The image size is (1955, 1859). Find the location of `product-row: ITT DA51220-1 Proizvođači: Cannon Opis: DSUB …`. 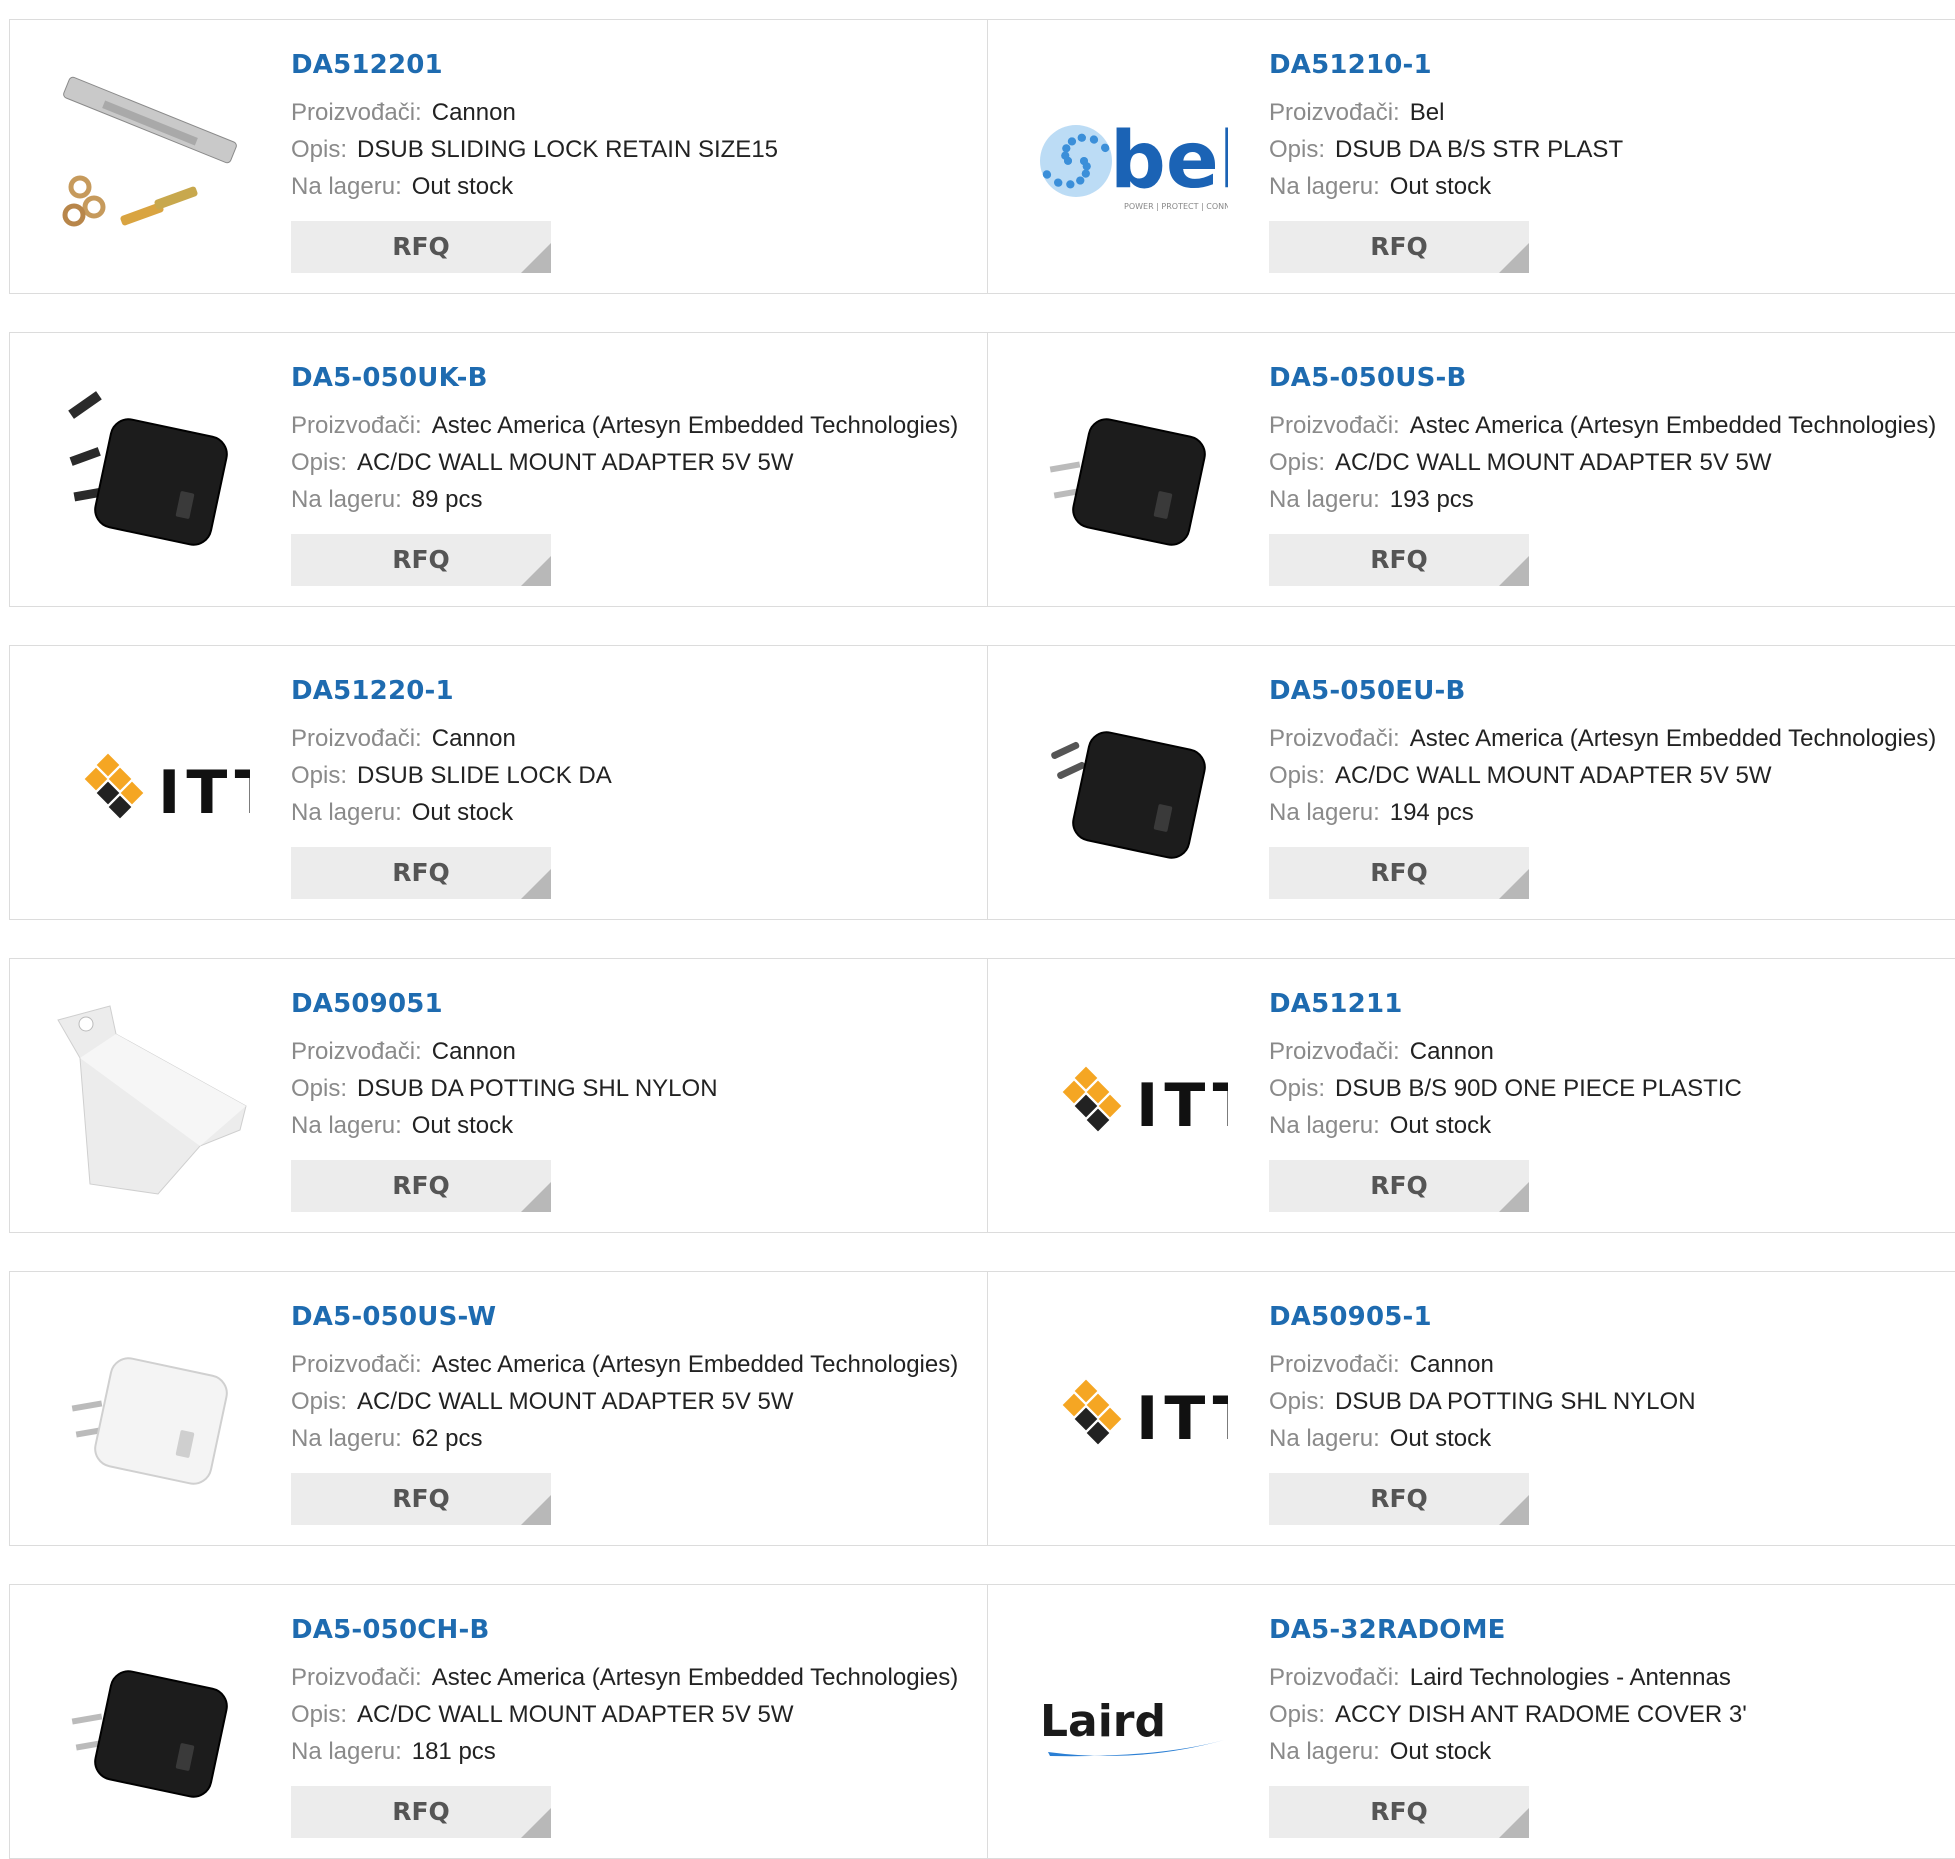

product-row: ITT DA51220-1 Proizvođači: Cannon Opis: DSUB … is located at coordinates (982, 782).